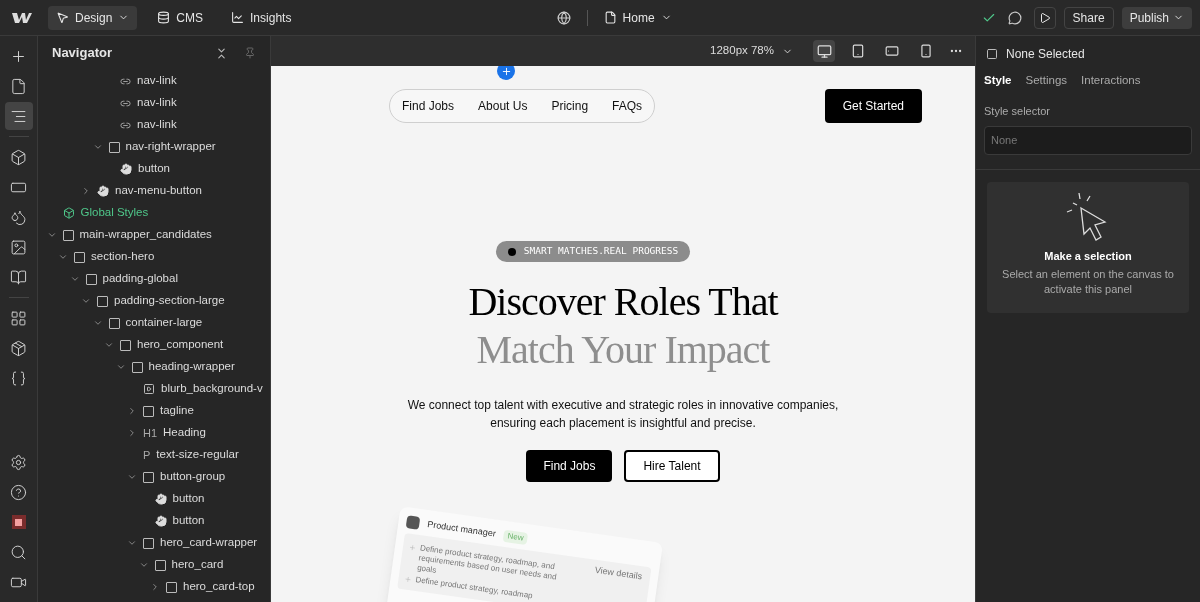 This screenshot has width=1200, height=602. Describe the element at coordinates (22, 17) in the screenshot. I see `logo-icon` at that location.